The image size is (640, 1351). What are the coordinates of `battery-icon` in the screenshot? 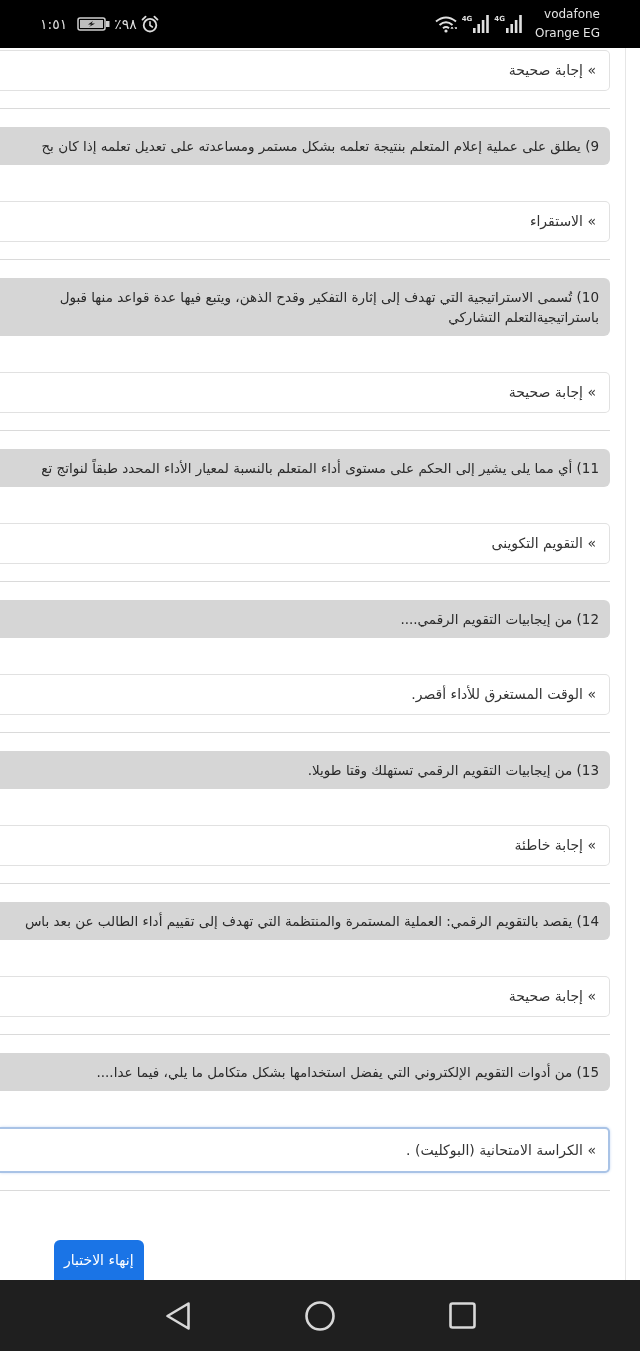 It's located at (94, 24).